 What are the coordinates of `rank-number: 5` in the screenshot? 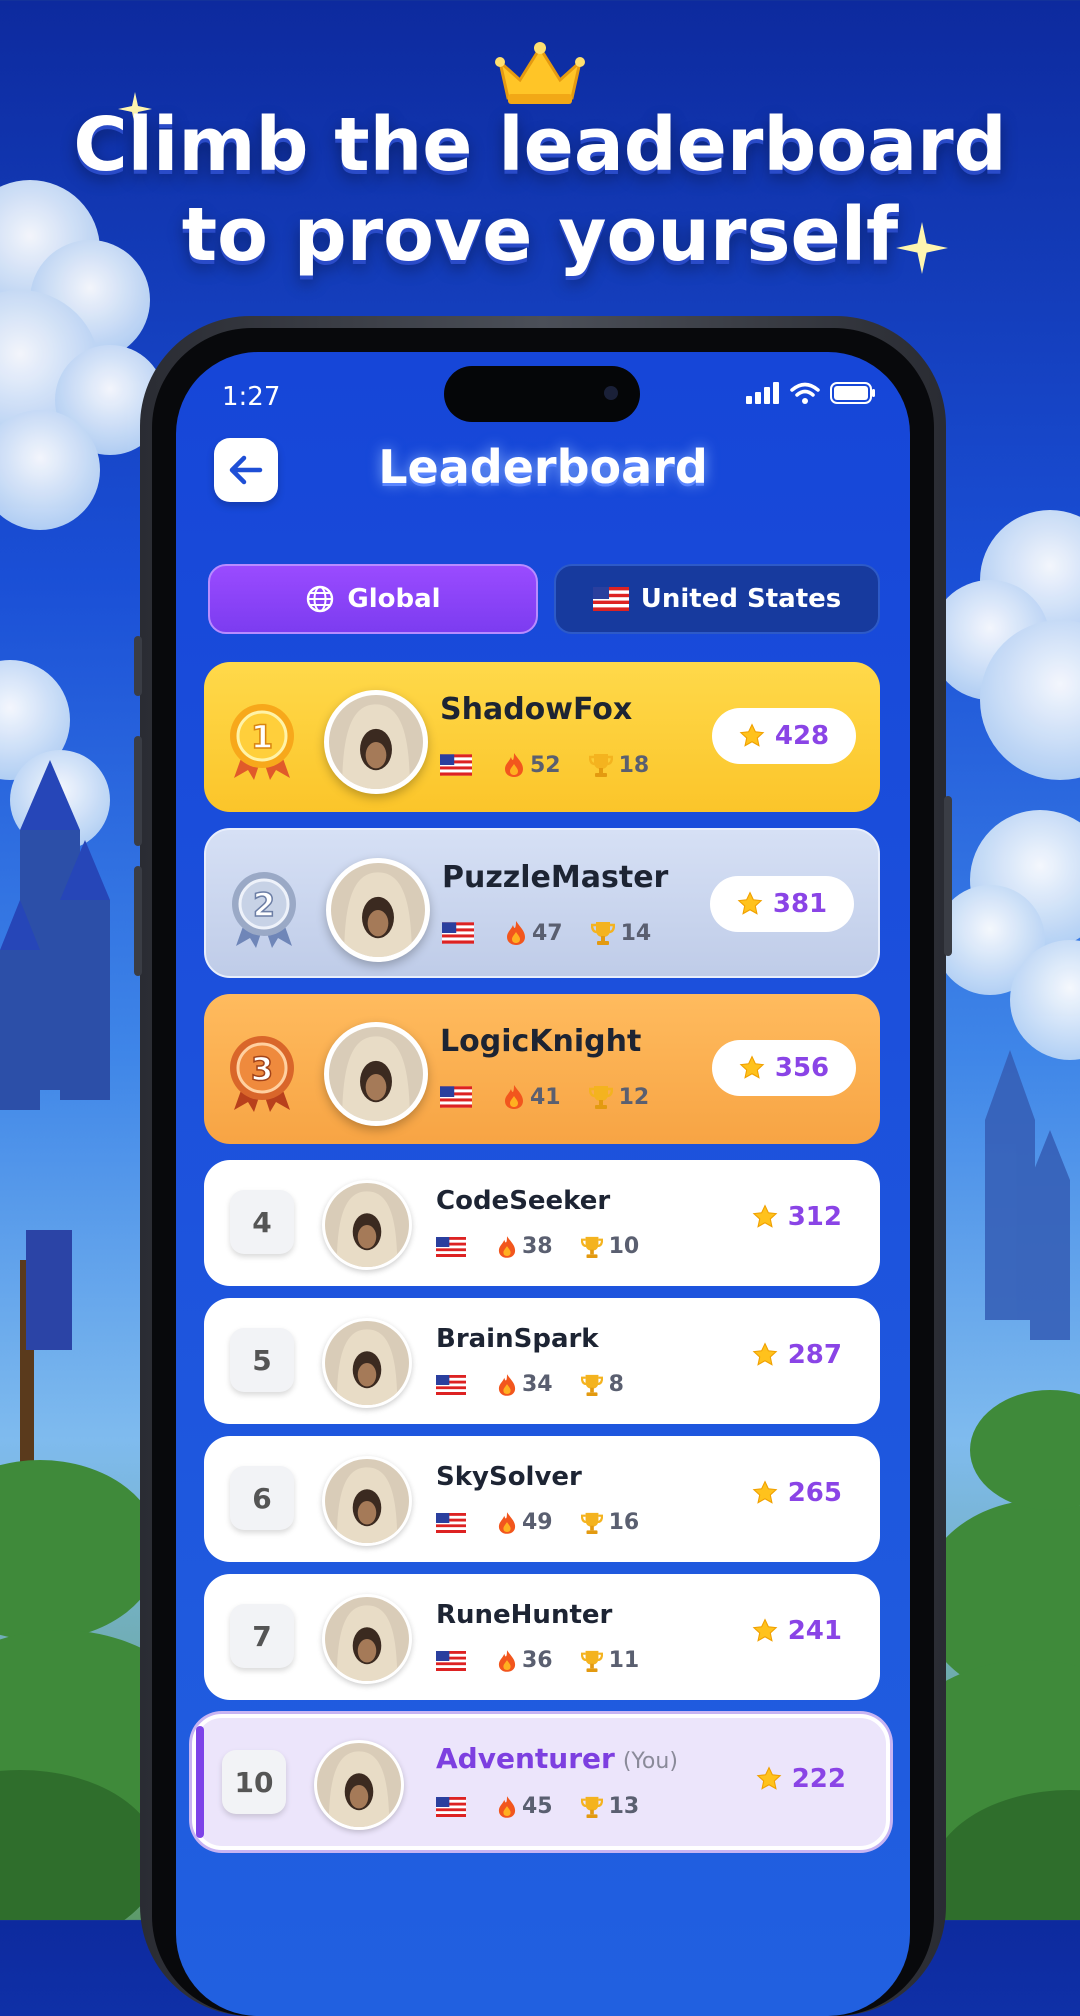 It's located at (262, 1360).